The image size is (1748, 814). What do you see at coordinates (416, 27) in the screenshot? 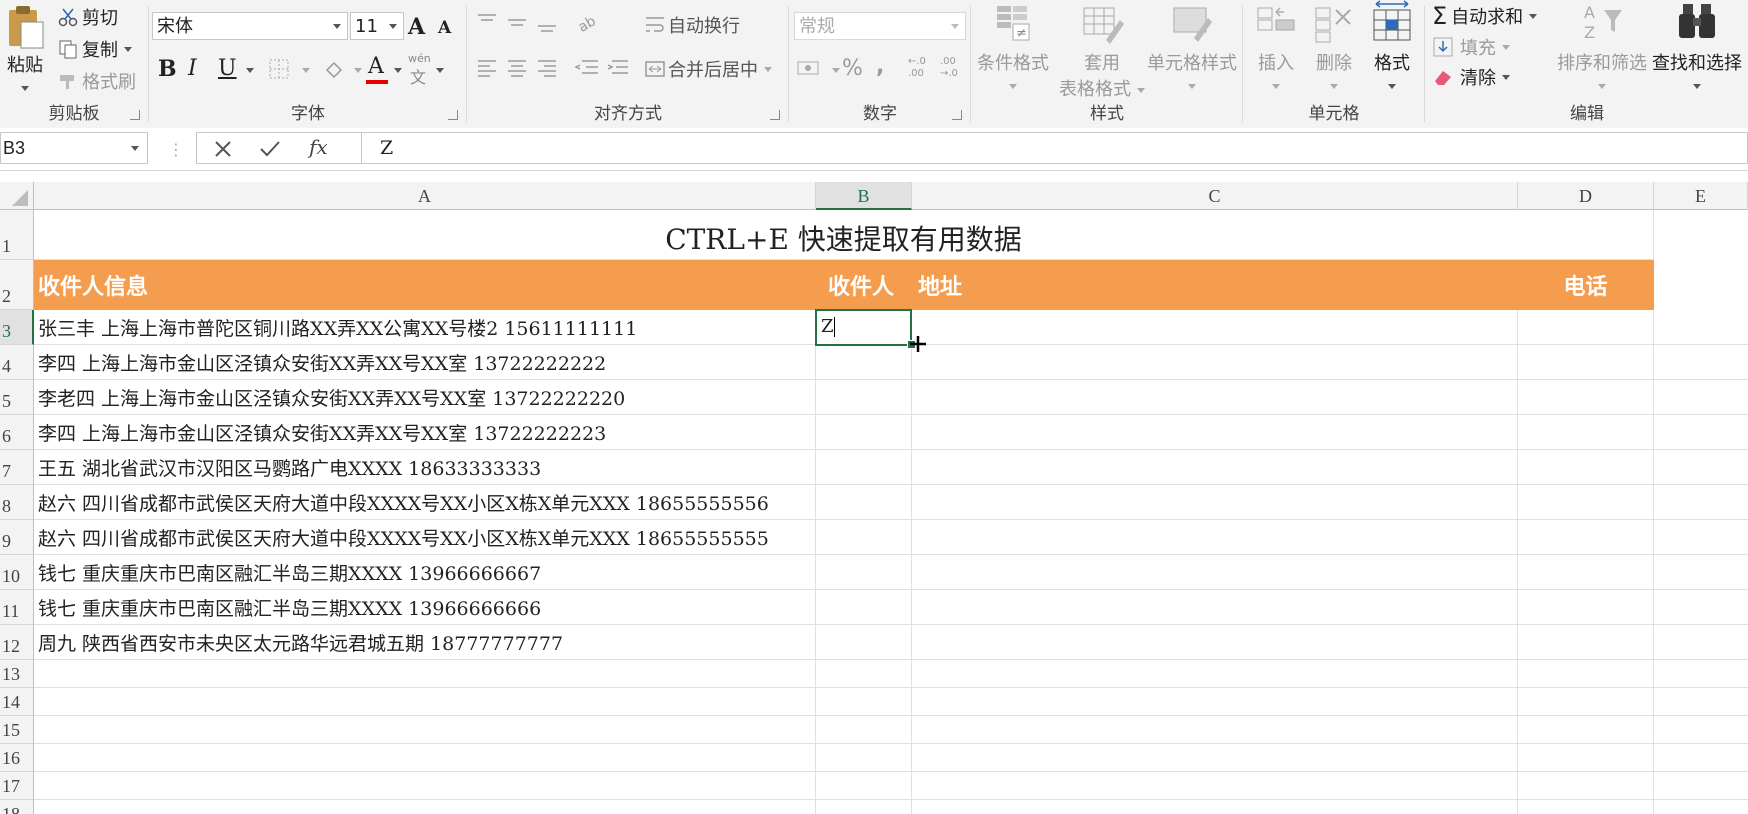
I see `grow-font-button: A` at bounding box center [416, 27].